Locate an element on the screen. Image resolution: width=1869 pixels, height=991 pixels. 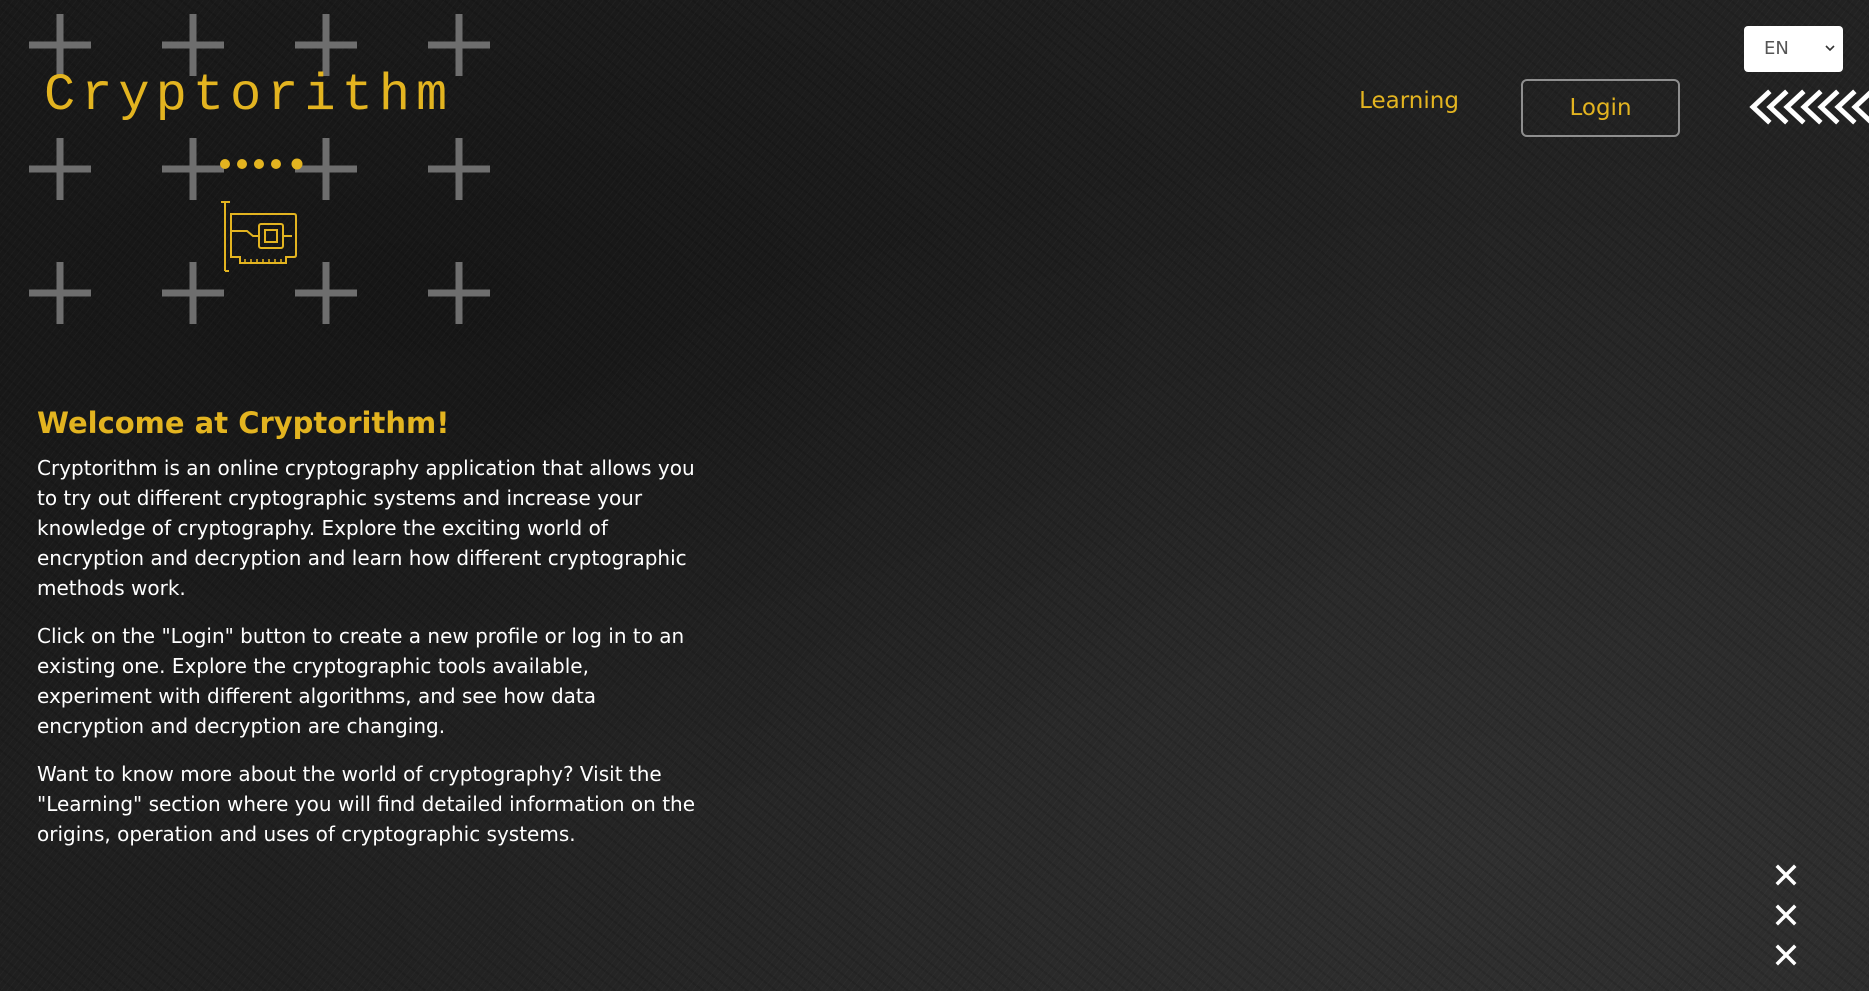
double-chevron-left-icon is located at coordinates (1808, 107).